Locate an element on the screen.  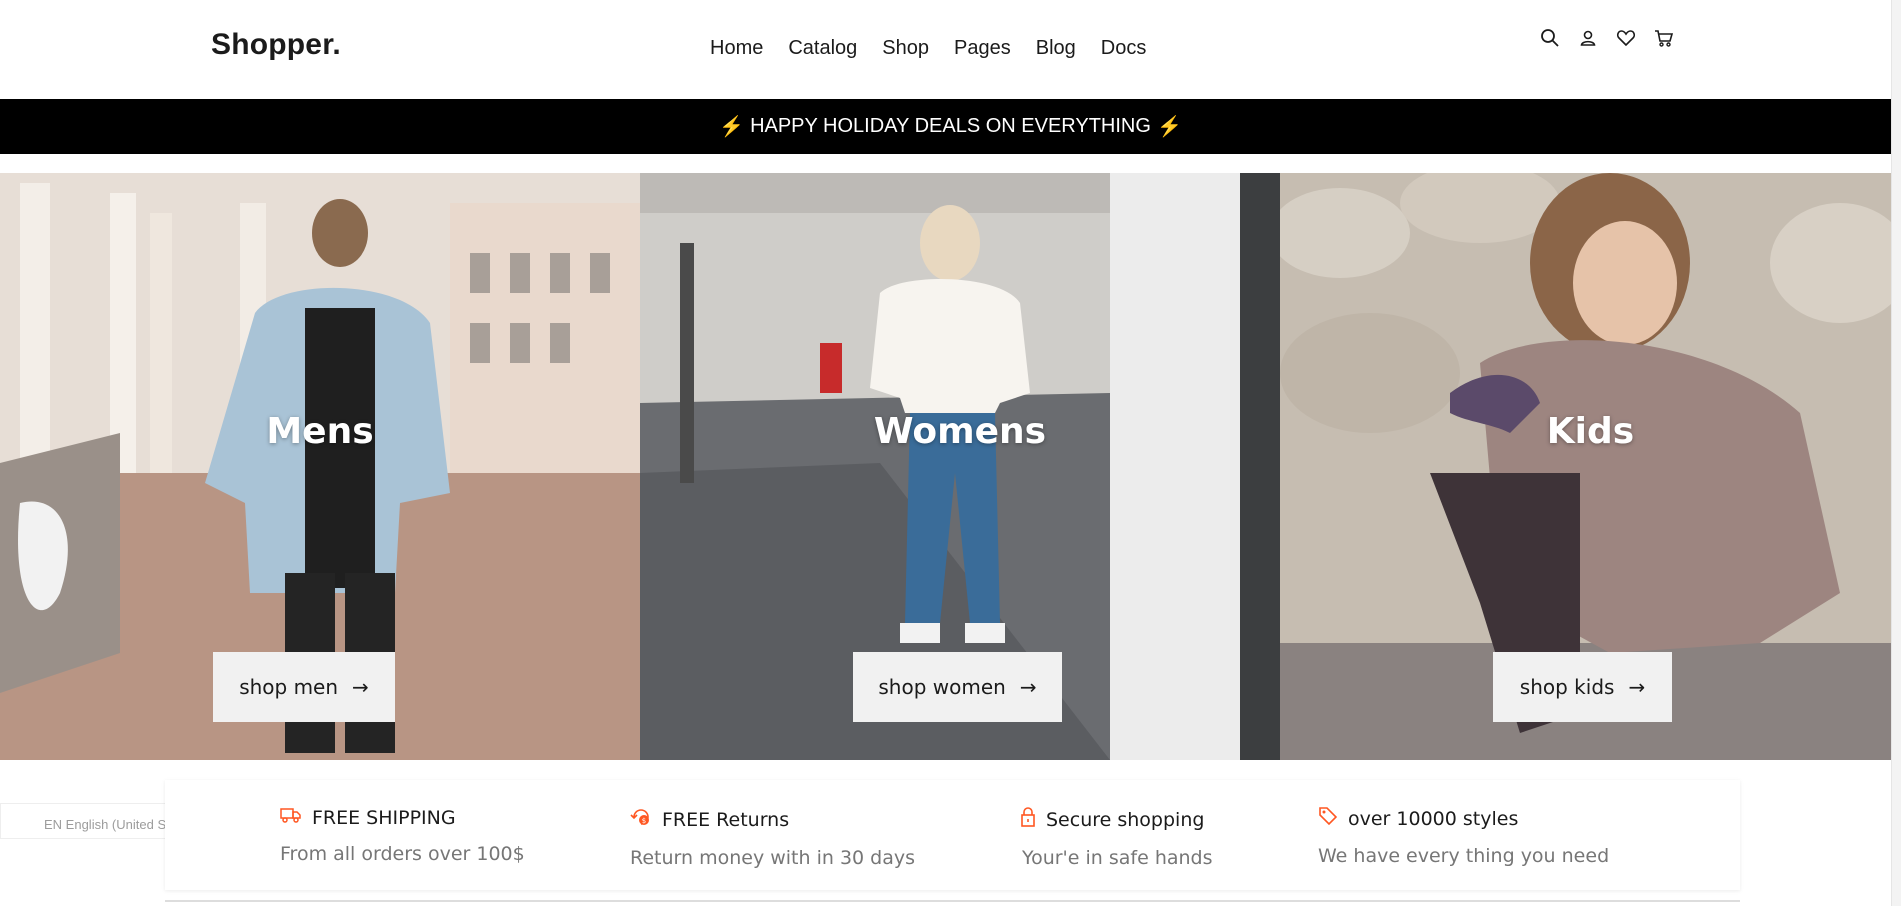
nav-docs: Docs is located at coordinates (1124, 48).